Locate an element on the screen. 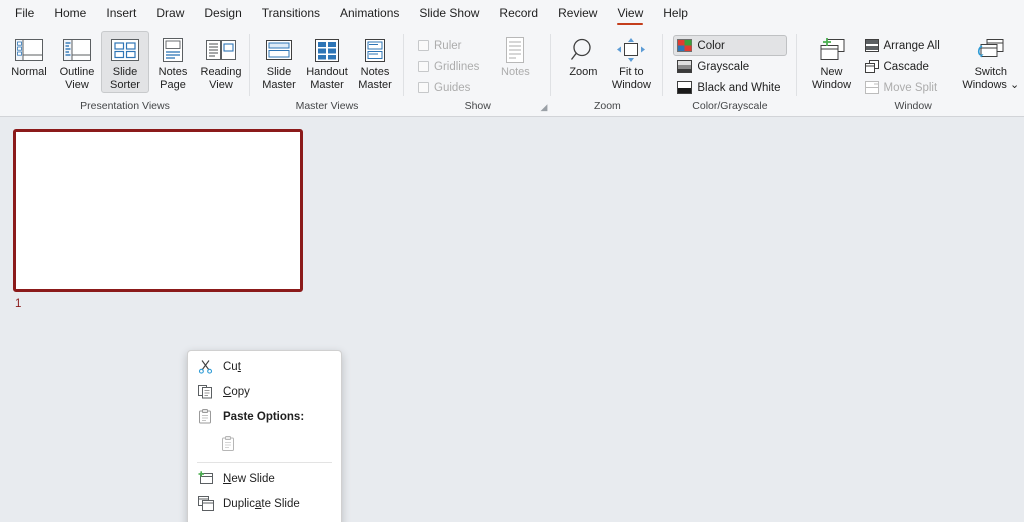  handout-master-button: Handout Master is located at coordinates (327, 62).